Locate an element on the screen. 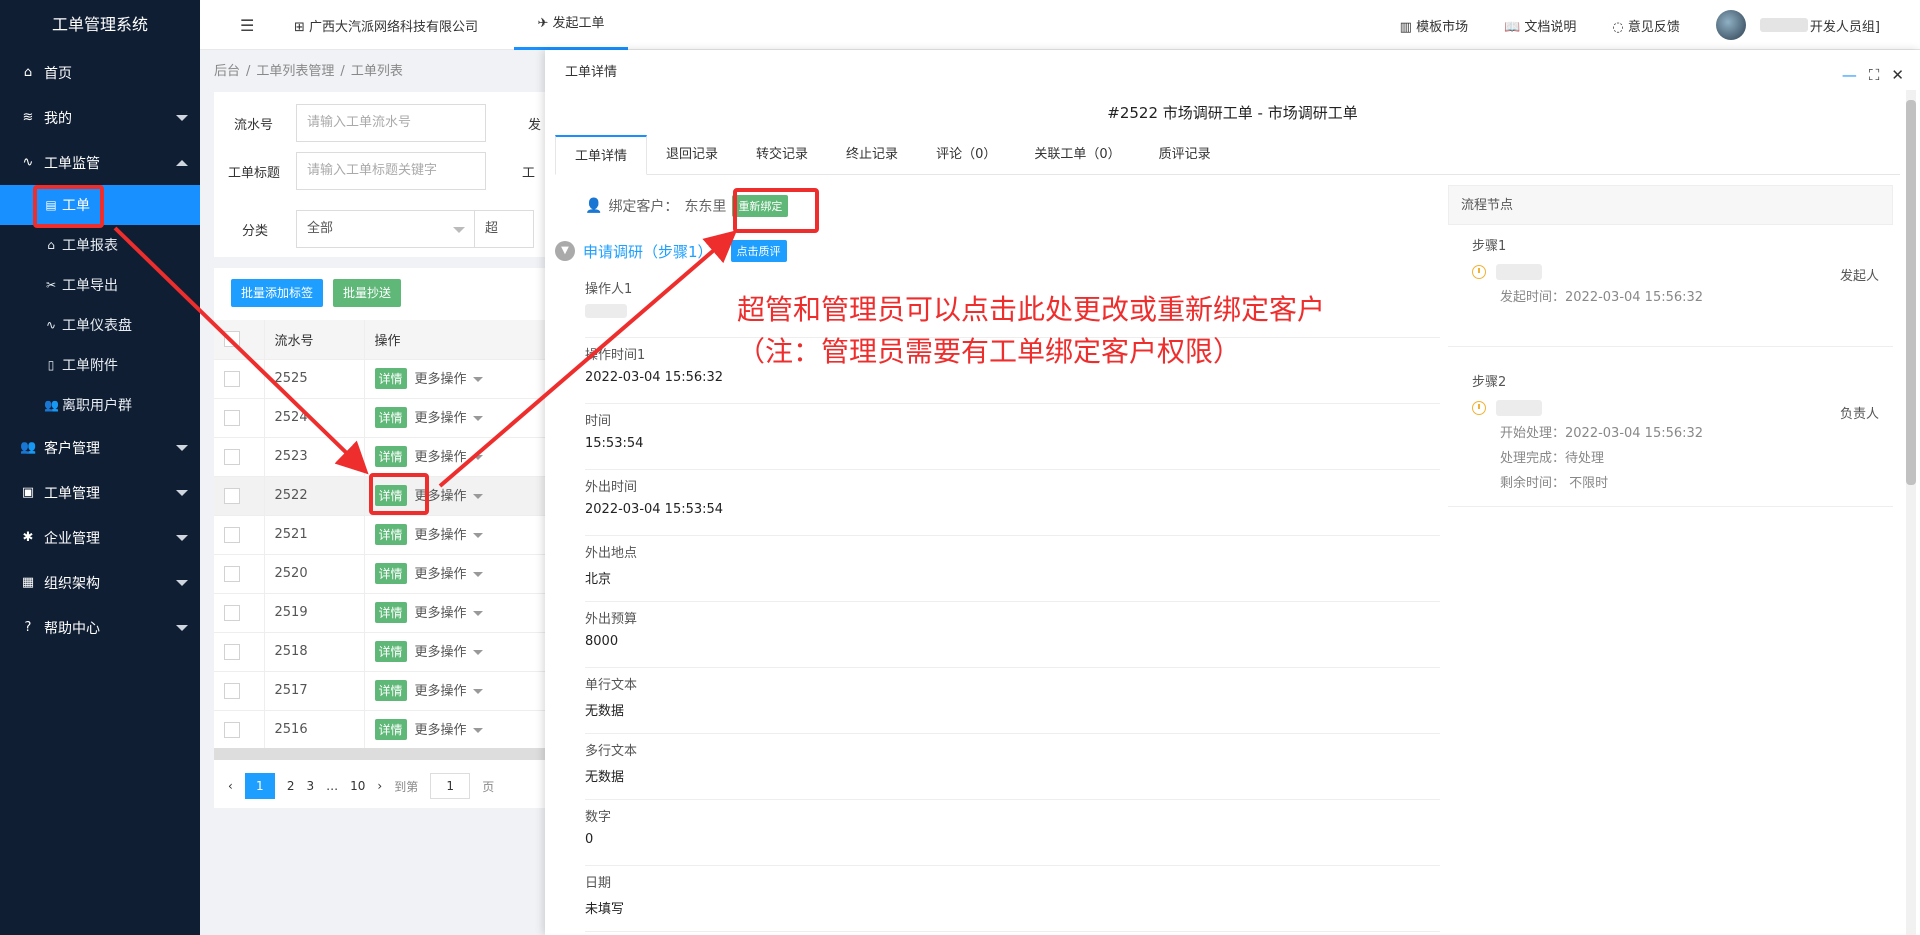 The height and width of the screenshot is (935, 1920). table-row: 2518 详情 更多操作 is located at coordinates (384, 652).